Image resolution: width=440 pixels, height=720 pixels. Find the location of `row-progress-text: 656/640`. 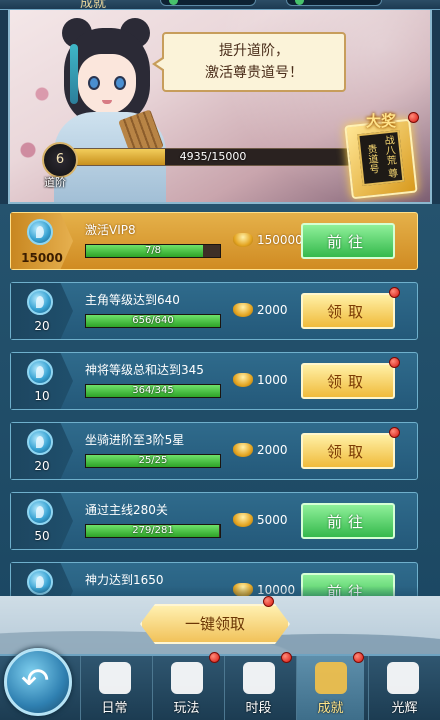

row-progress-text: 656/640 is located at coordinates (153, 320).